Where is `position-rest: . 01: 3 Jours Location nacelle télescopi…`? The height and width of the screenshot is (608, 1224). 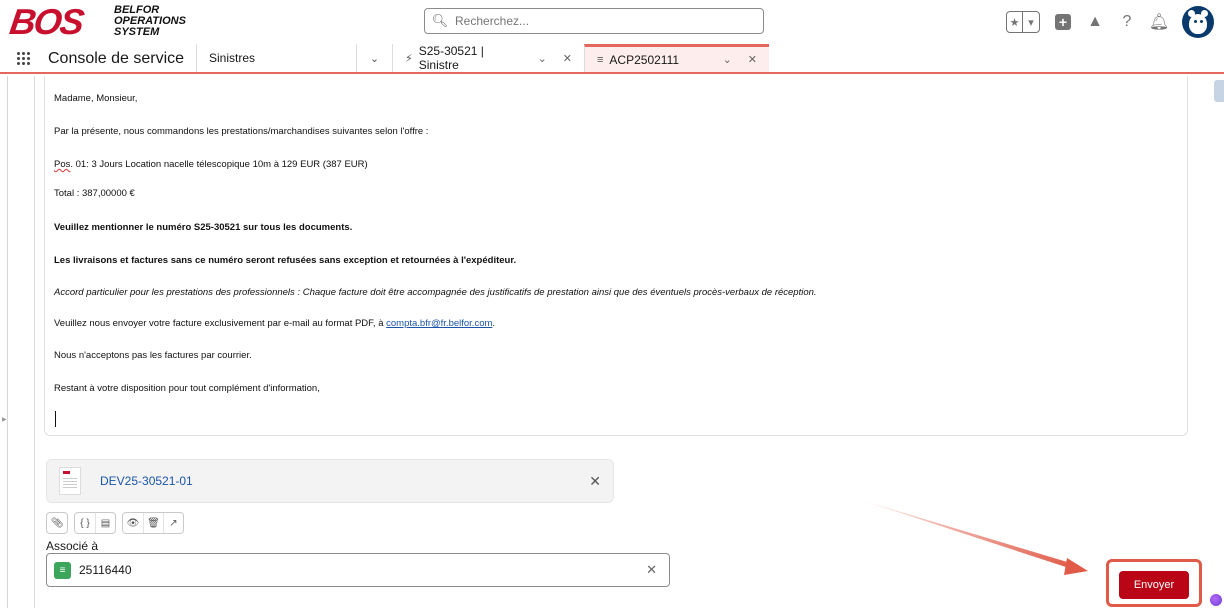
position-rest: . 01: 3 Jours Location nacelle télescopi… is located at coordinates (219, 164).